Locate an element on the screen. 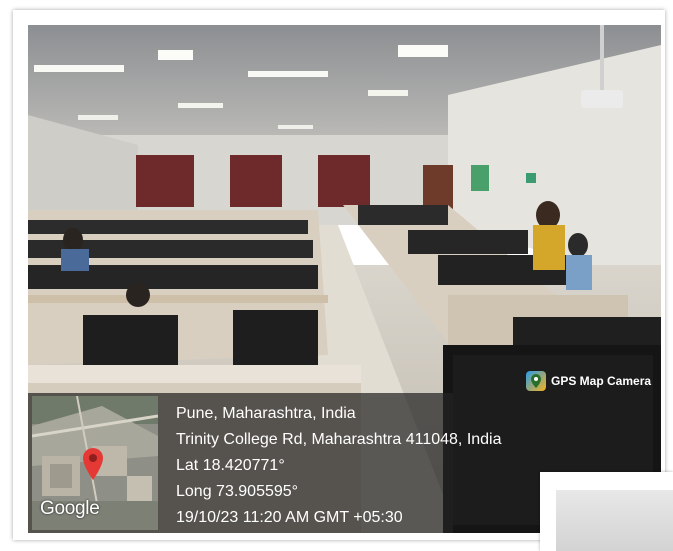  map-thumbnail: Google is located at coordinates (95, 463).